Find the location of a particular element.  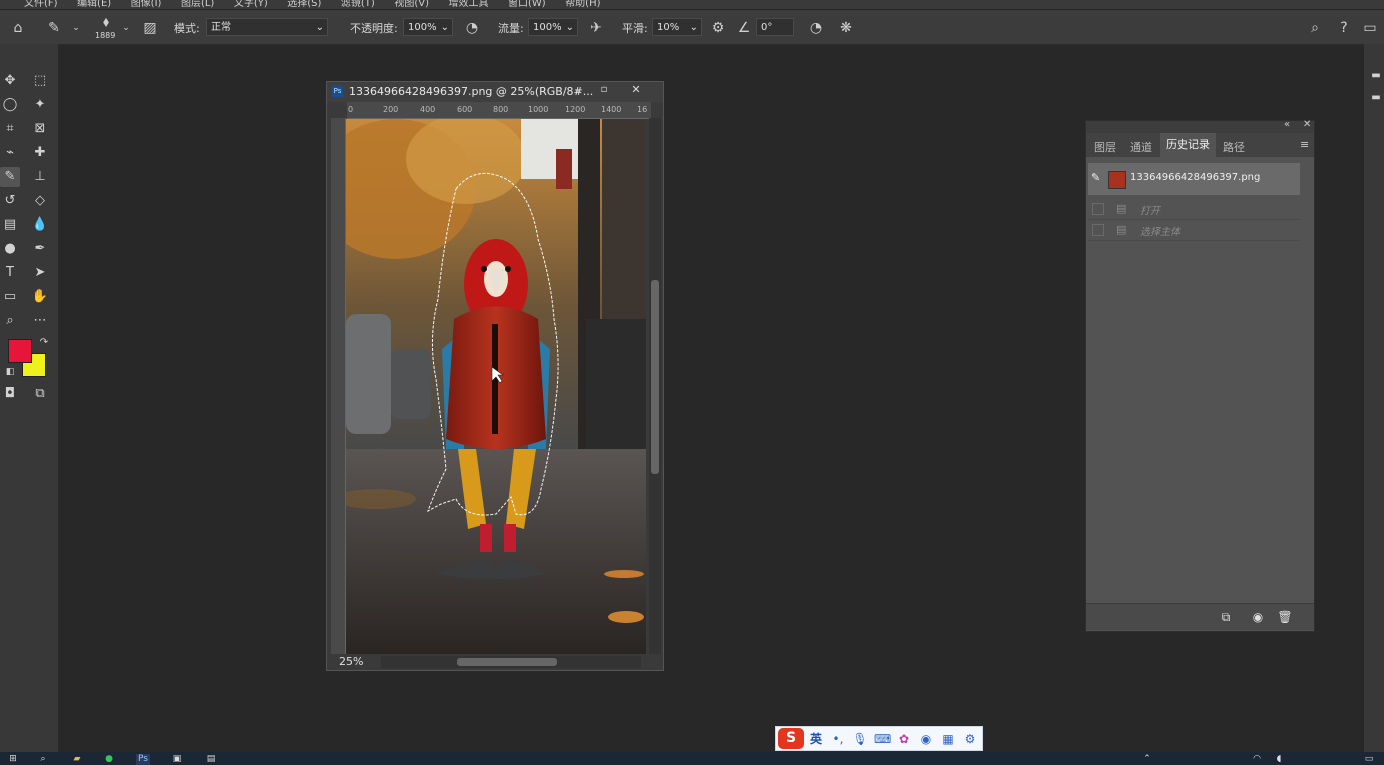

horizontal-scrollbar is located at coordinates (511, 662).